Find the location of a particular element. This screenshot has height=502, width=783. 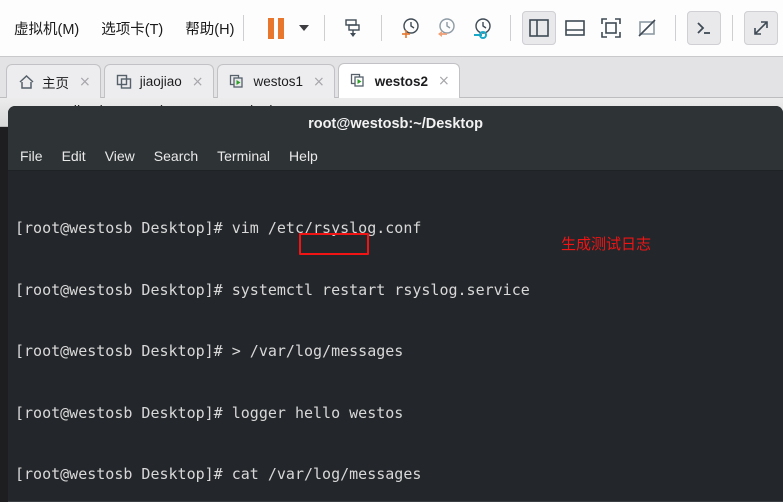

vmware-menubar: 虚拟机(M) 选项卡(T) 帮助(H) is located at coordinates (117, 28).